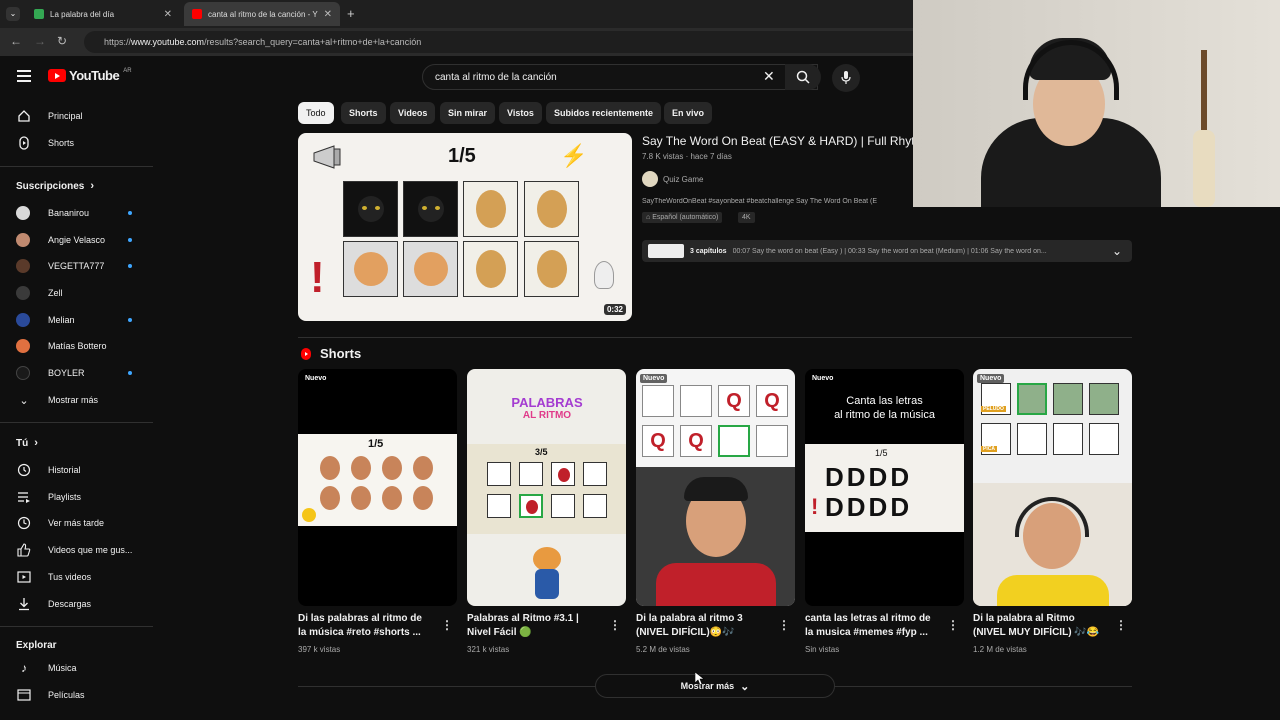 The image size is (1280, 720). I want to click on creator-hair, so click(716, 489).